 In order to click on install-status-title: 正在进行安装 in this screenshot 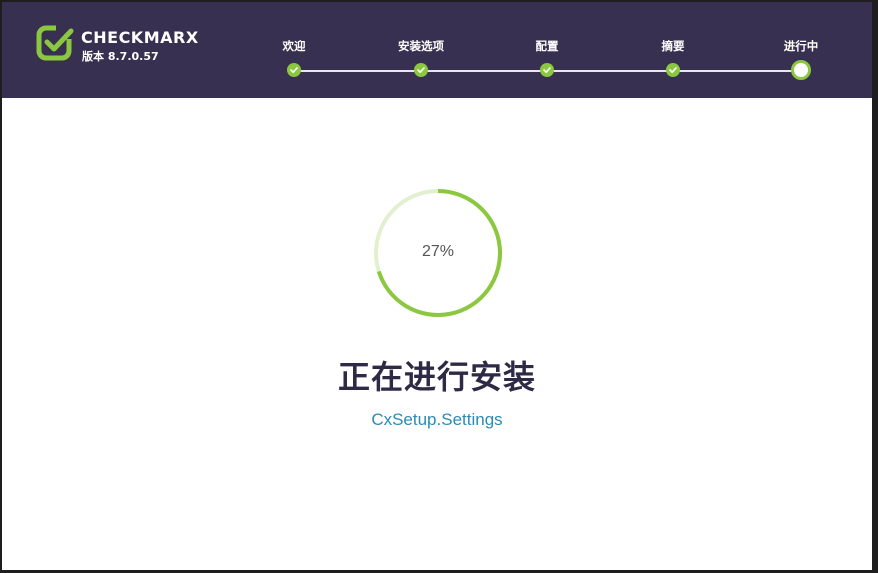, I will do `click(436, 377)`.